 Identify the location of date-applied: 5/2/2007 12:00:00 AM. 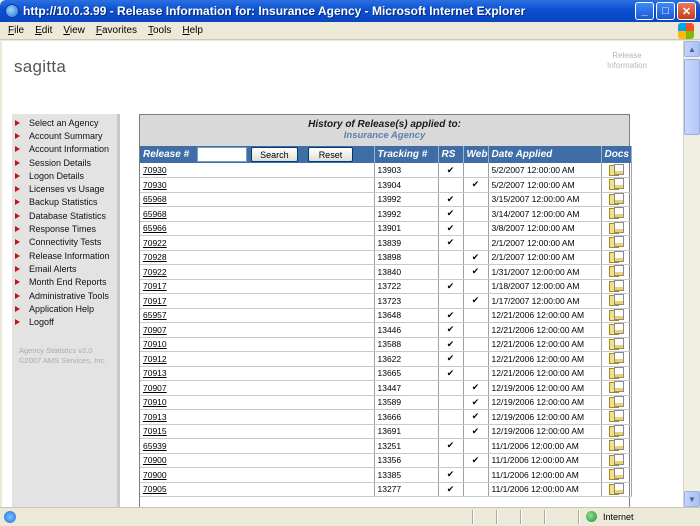
(545, 170).